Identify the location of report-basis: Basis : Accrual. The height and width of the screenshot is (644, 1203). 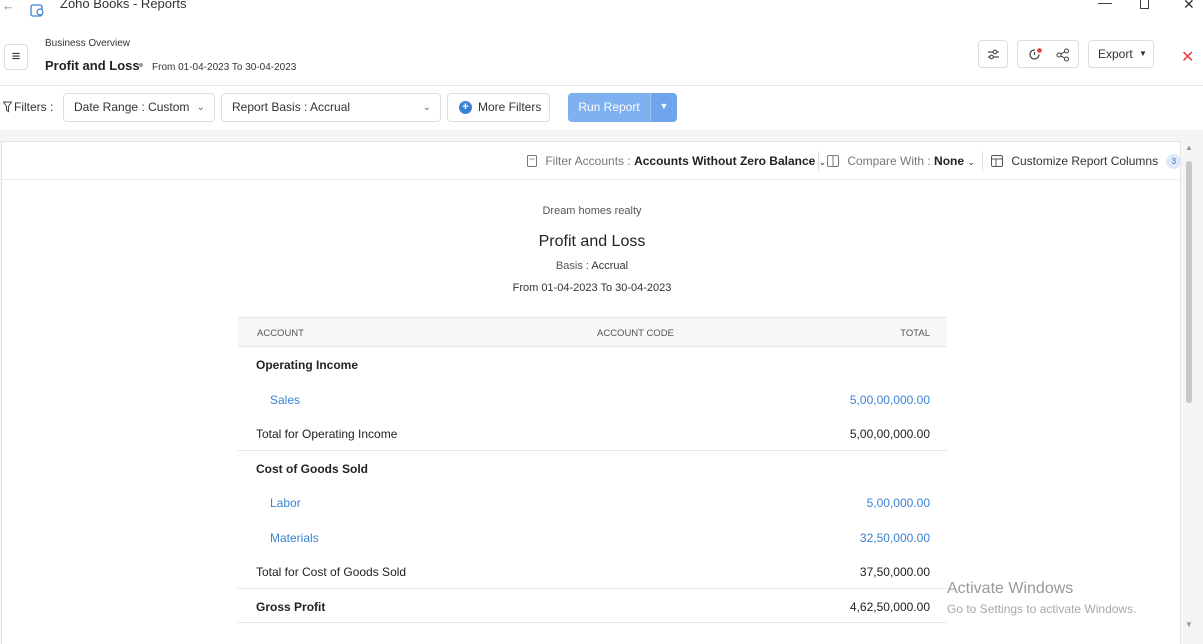
(592, 266).